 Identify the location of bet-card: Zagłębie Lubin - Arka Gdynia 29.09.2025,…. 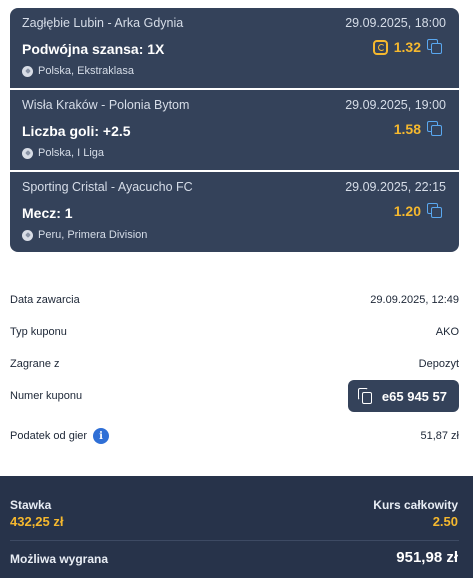
(234, 48).